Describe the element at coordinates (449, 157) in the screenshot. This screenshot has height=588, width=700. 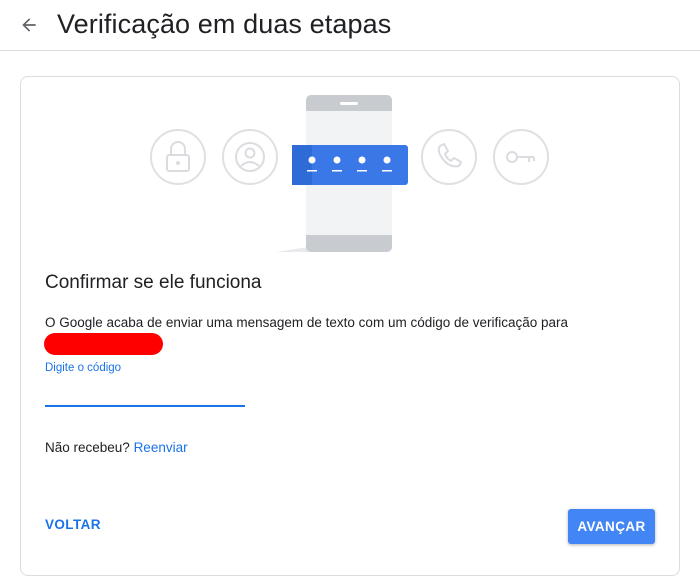
I see `phone-icon` at that location.